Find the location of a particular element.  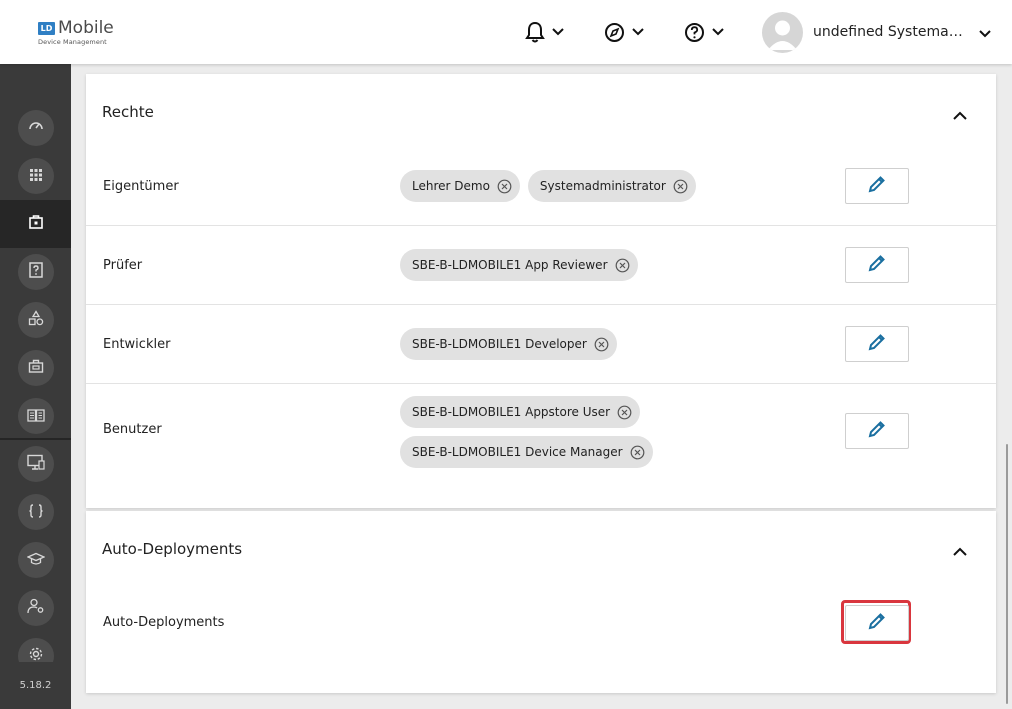

row-label: Benutzer is located at coordinates (132, 429).